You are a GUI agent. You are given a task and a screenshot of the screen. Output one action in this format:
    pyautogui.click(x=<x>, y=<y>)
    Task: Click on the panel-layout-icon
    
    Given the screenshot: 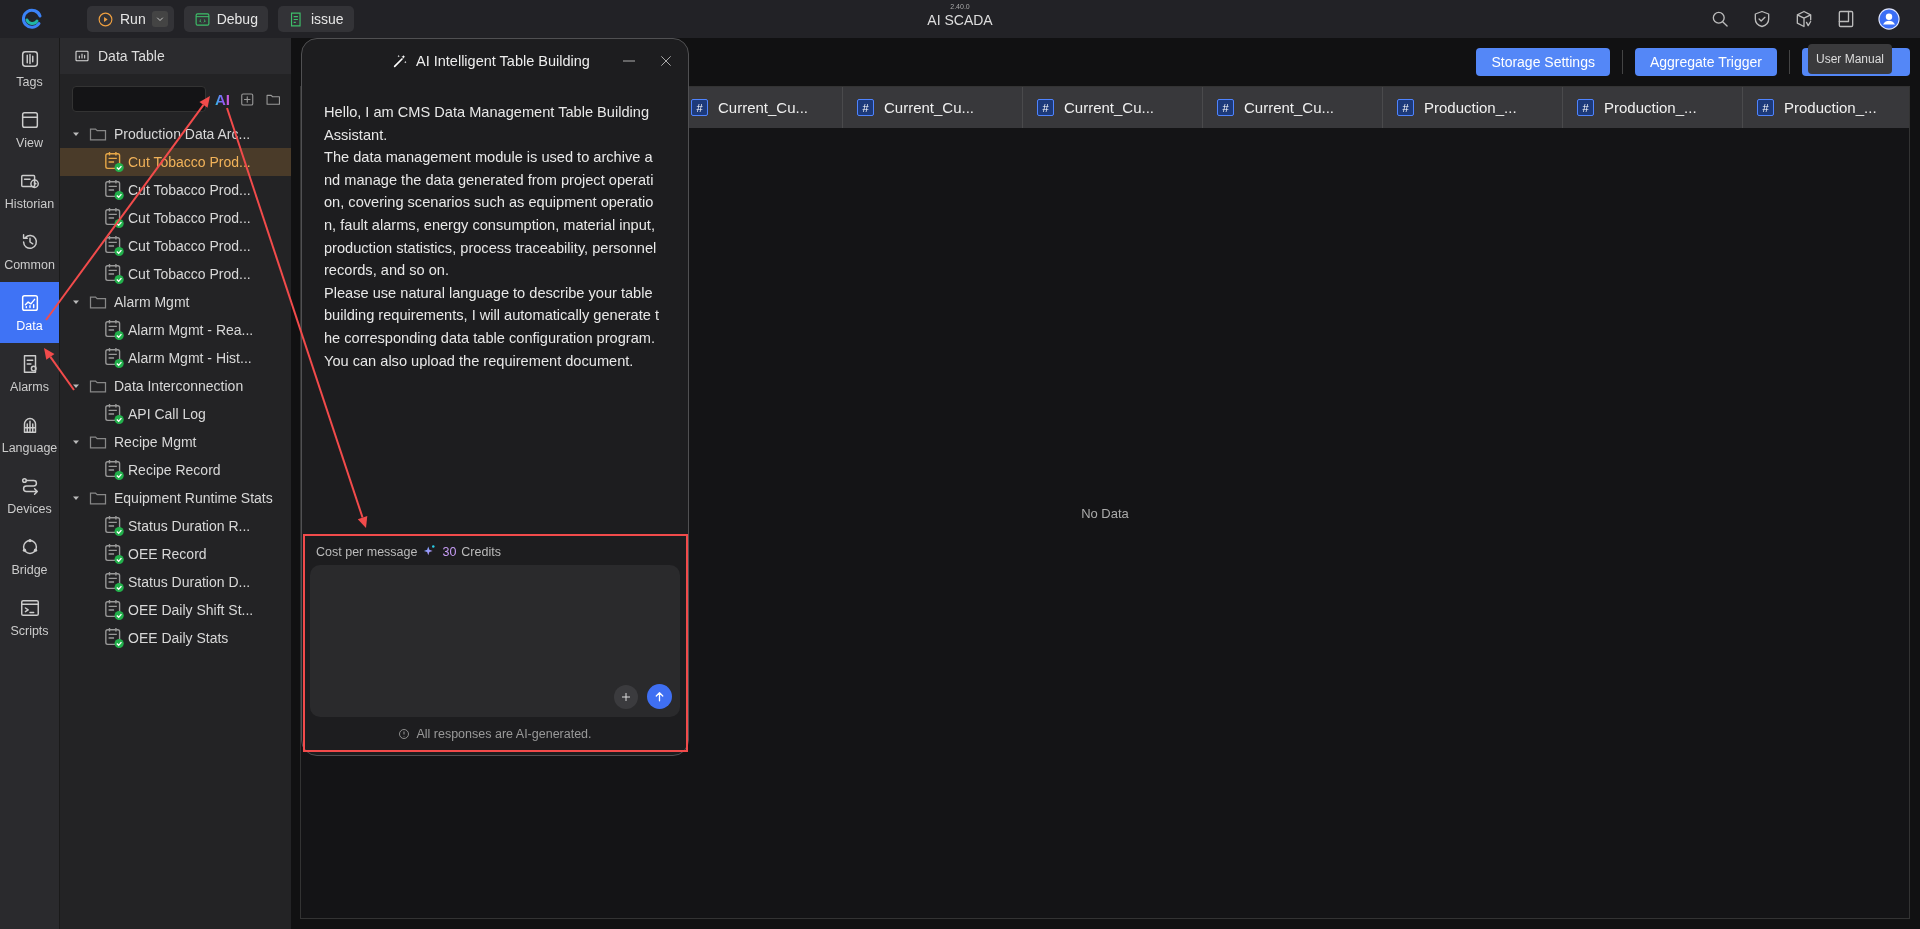 What is the action you would take?
    pyautogui.click(x=1846, y=19)
    